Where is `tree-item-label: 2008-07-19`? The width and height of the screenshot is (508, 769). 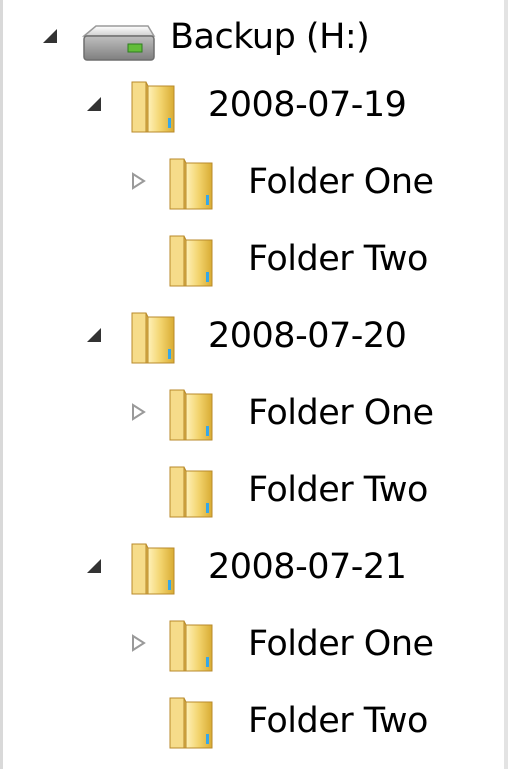 tree-item-label: 2008-07-19 is located at coordinates (307, 105).